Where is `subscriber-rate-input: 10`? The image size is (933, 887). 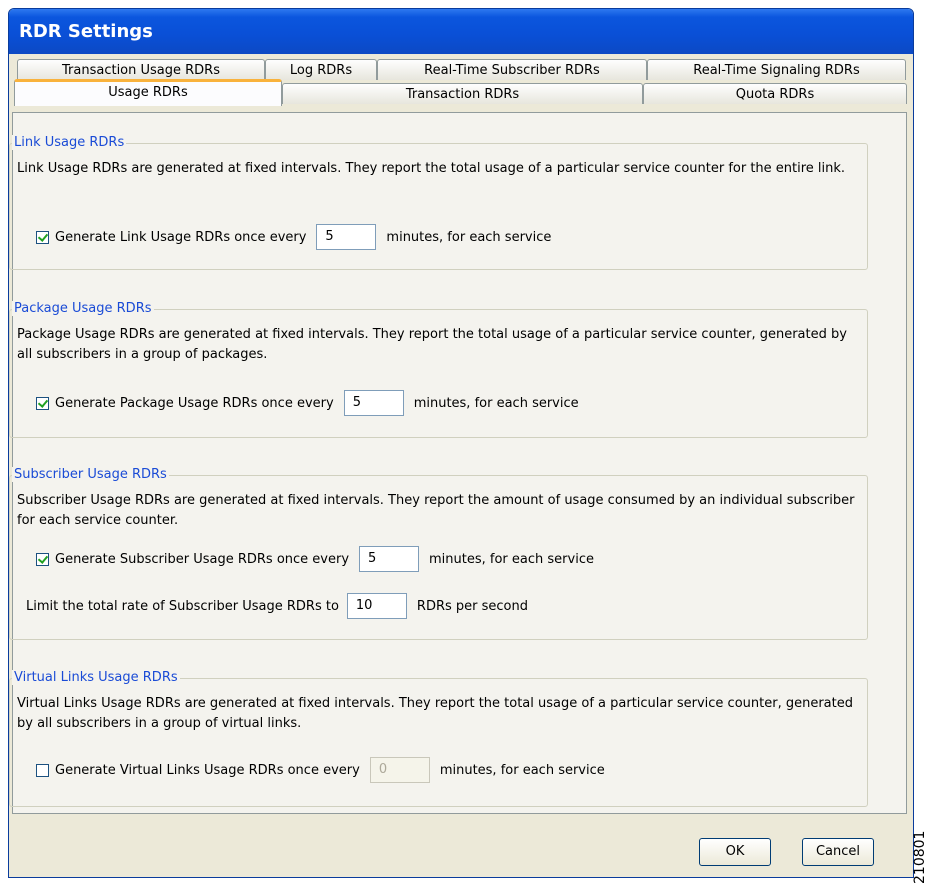 subscriber-rate-input: 10 is located at coordinates (376, 606).